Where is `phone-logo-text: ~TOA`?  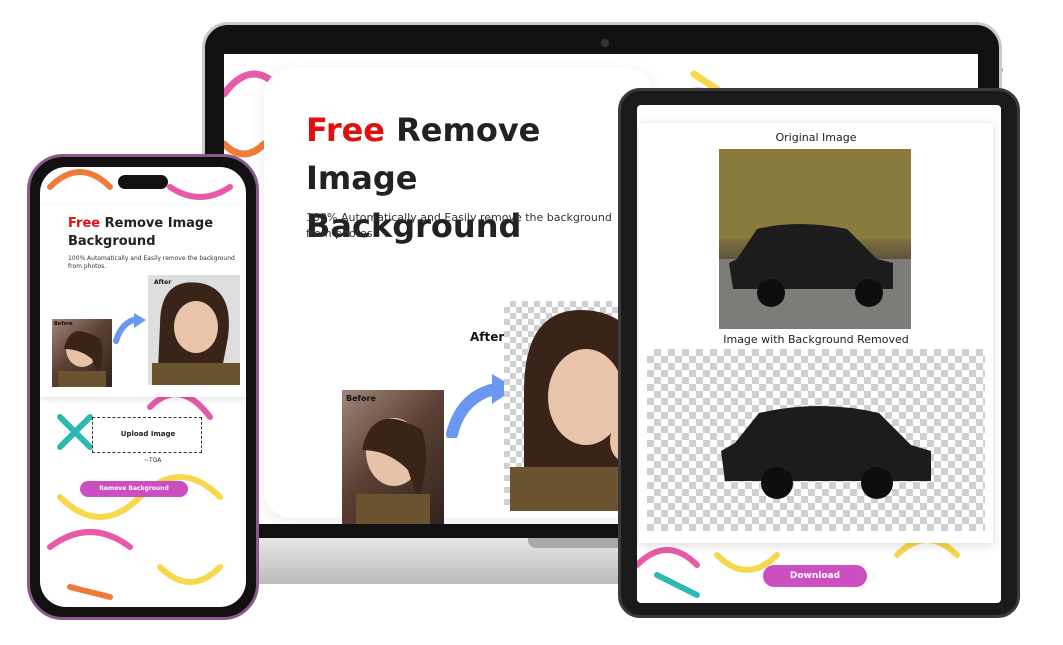
phone-logo-text: ~TOA is located at coordinates (153, 460).